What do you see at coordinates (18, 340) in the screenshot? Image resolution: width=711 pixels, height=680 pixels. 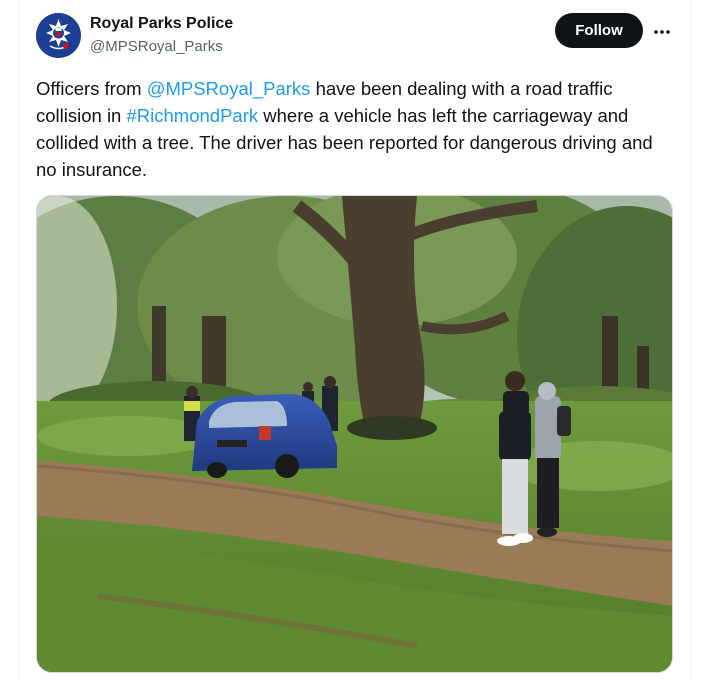 I see `divider-left` at bounding box center [18, 340].